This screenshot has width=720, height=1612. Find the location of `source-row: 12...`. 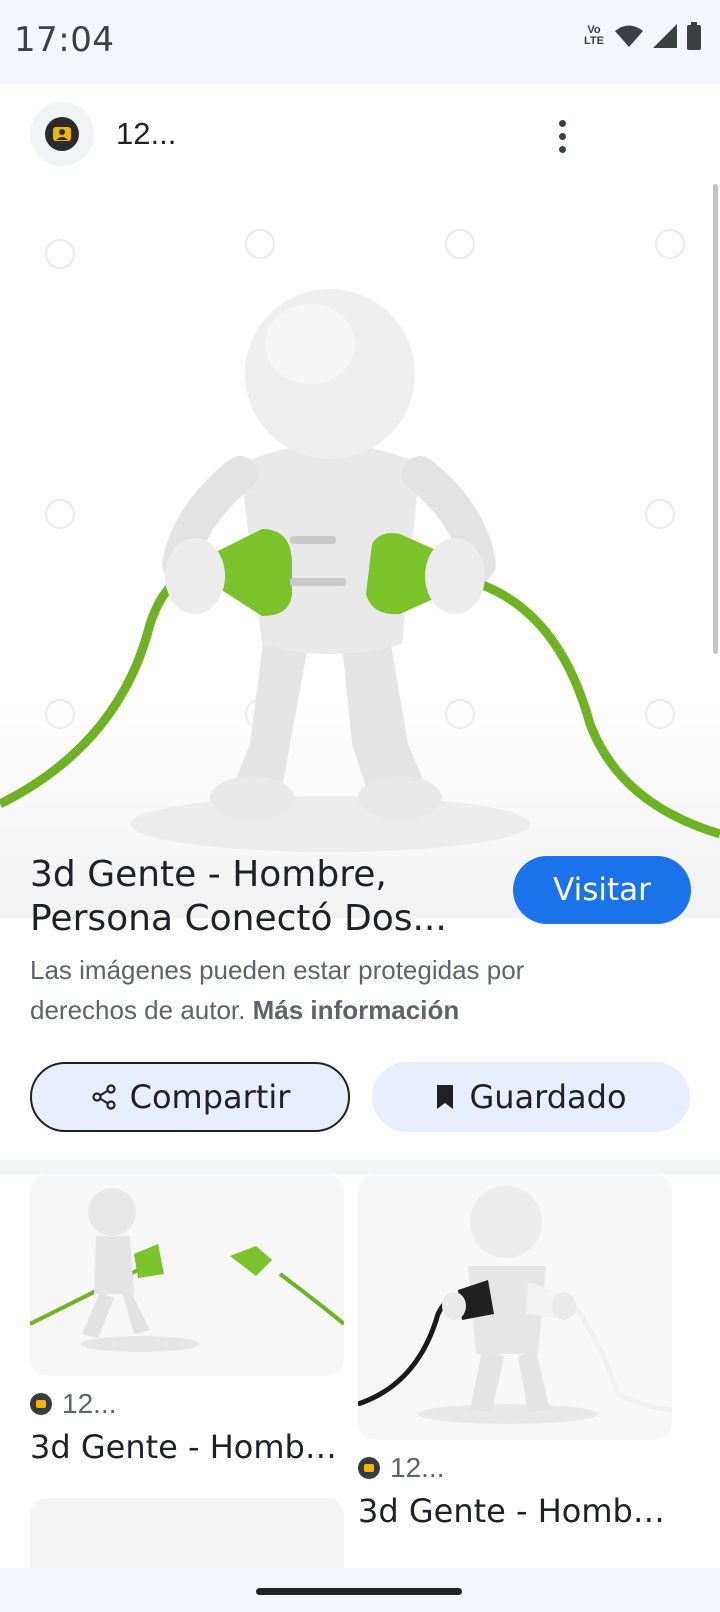

source-row: 12... is located at coordinates (310, 134).